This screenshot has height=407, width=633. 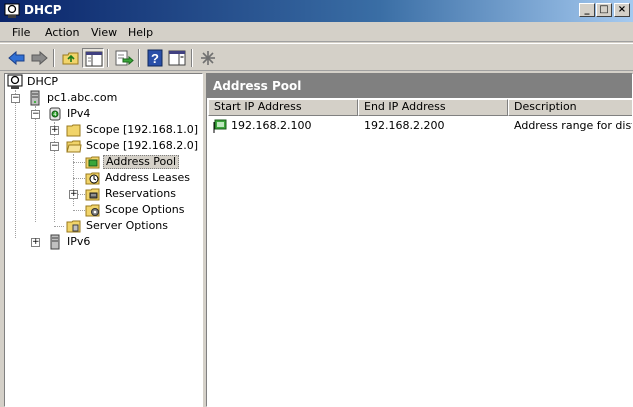 I want to click on tree-label-scope-options: Scope Options, so click(x=145, y=209).